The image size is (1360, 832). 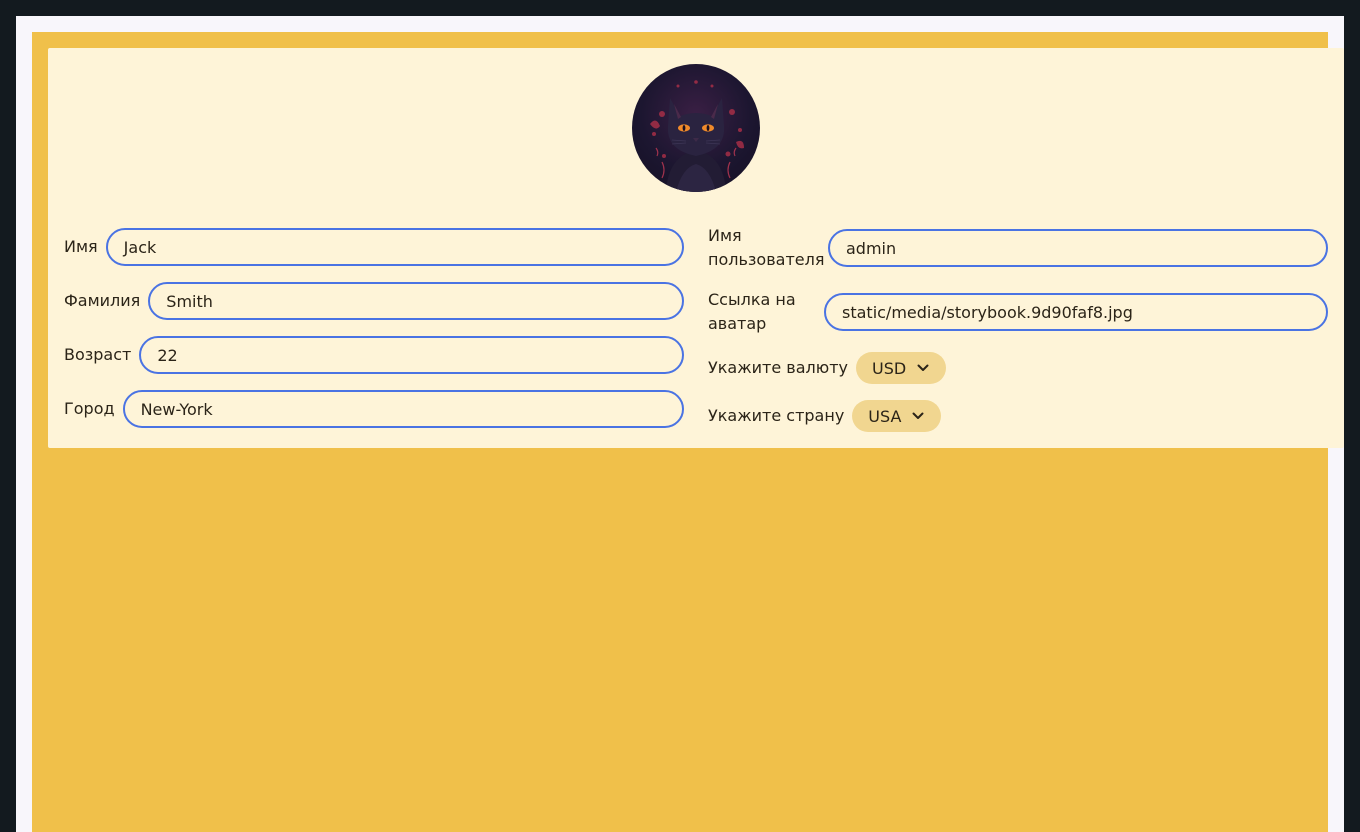 I want to click on avatar-url-input: static/media/storybook.9d90faf8.jpg, so click(x=1076, y=312).